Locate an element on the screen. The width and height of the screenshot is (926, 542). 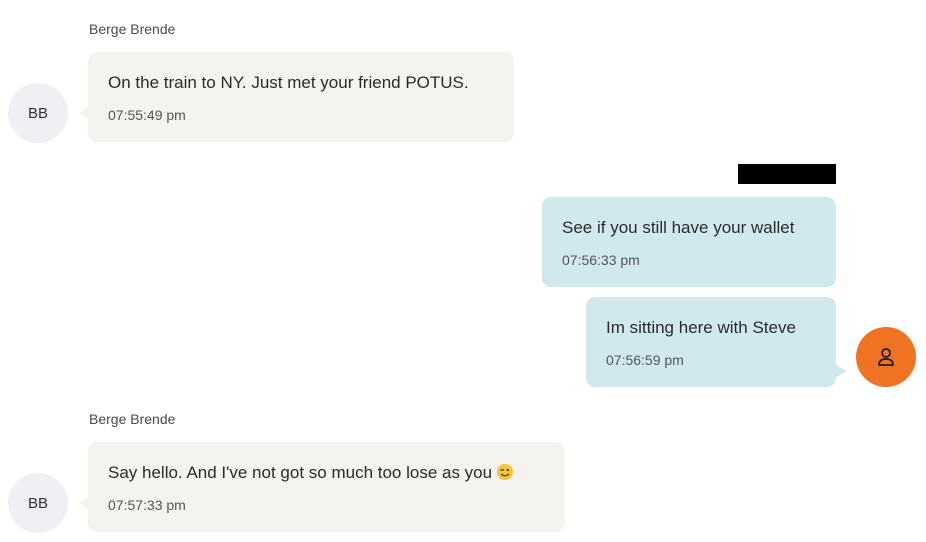
self-avatar is located at coordinates (886, 357).